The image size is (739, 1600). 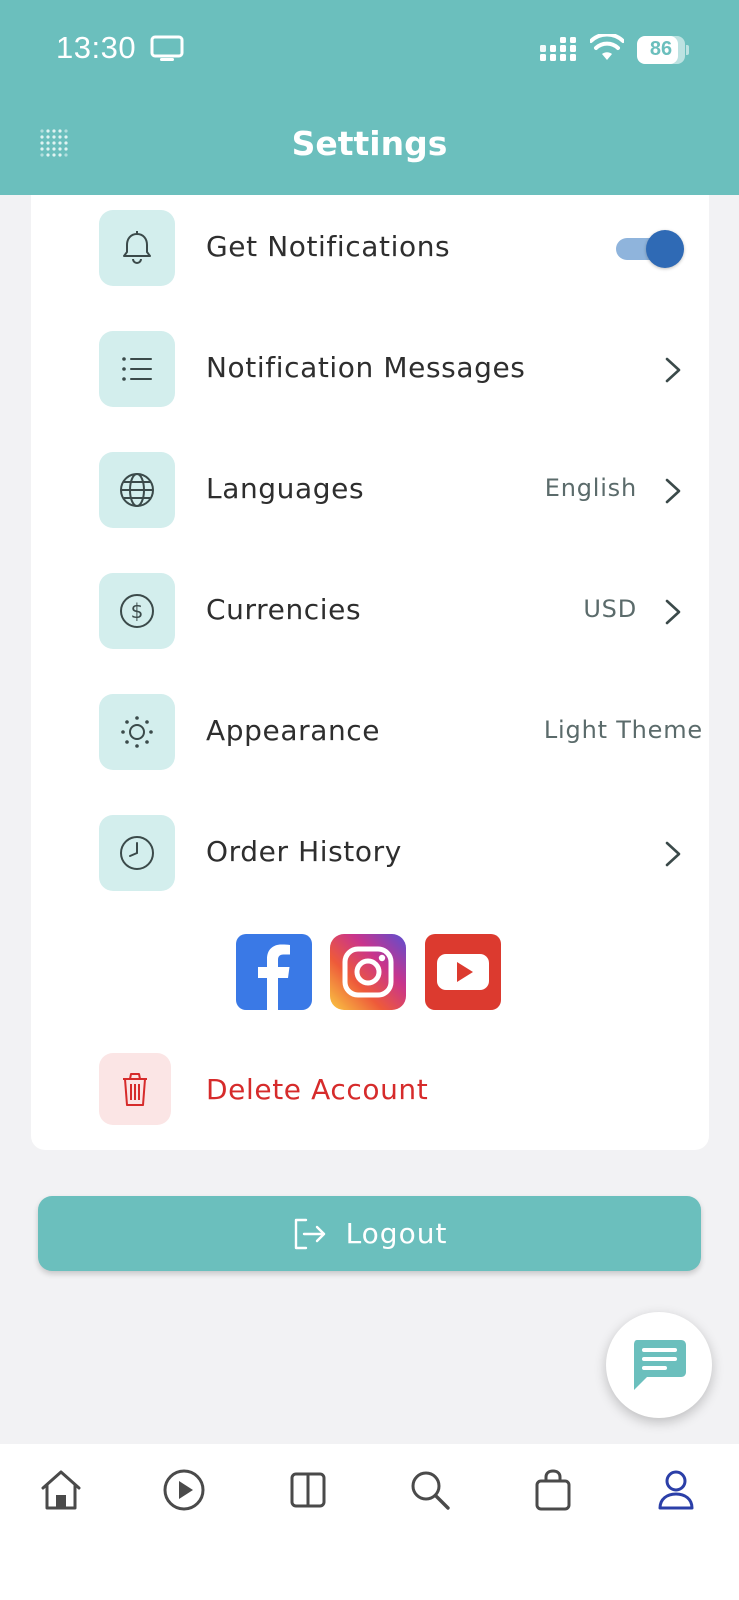 What do you see at coordinates (463, 972) in the screenshot?
I see `youtube-icon` at bounding box center [463, 972].